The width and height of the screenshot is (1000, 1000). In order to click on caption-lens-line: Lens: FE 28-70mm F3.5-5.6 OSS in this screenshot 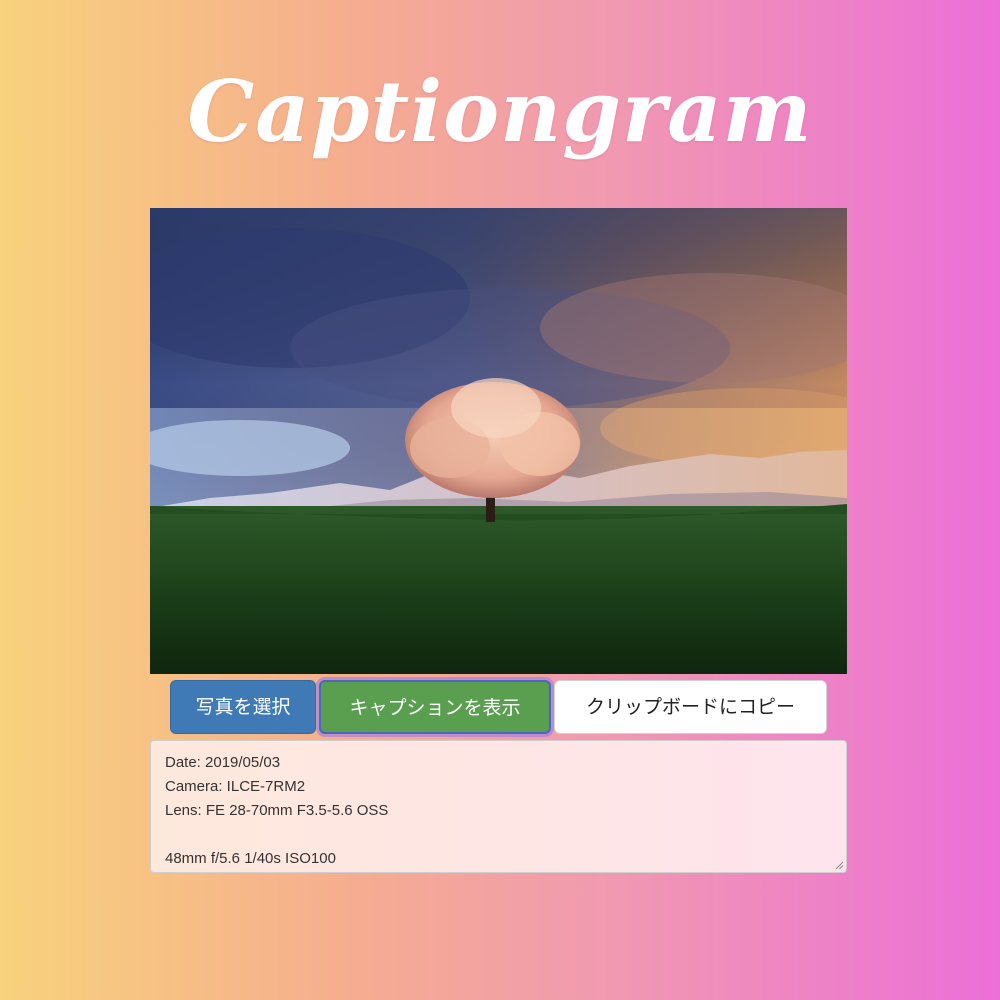, I will do `click(277, 810)`.